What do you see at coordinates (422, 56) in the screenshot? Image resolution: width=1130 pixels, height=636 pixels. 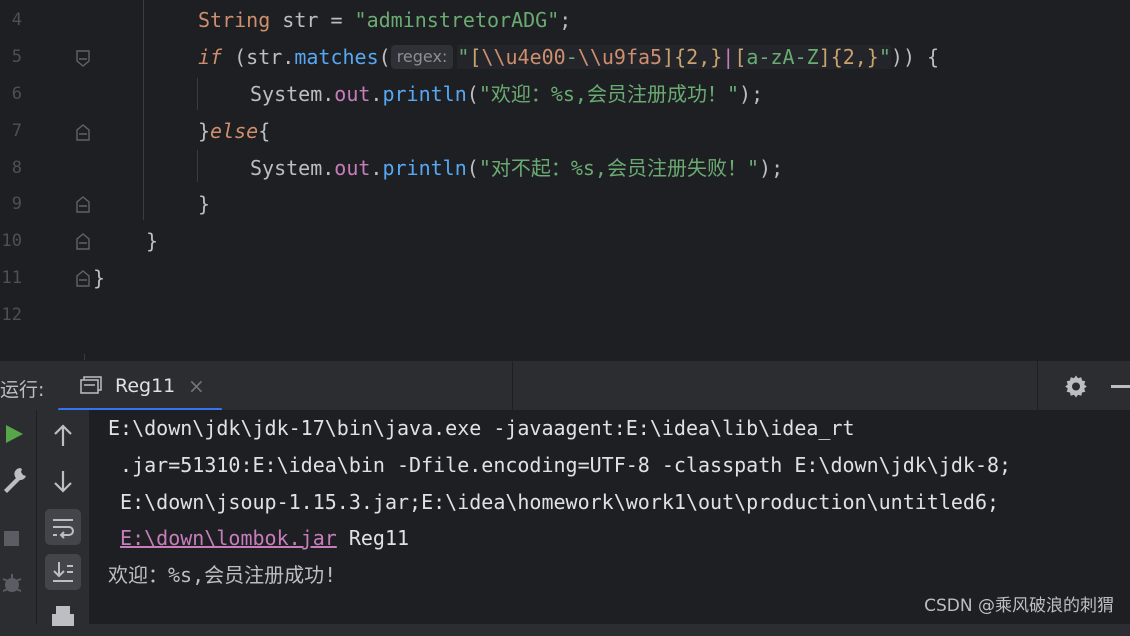 I see `parameter-hint: regex:` at bounding box center [422, 56].